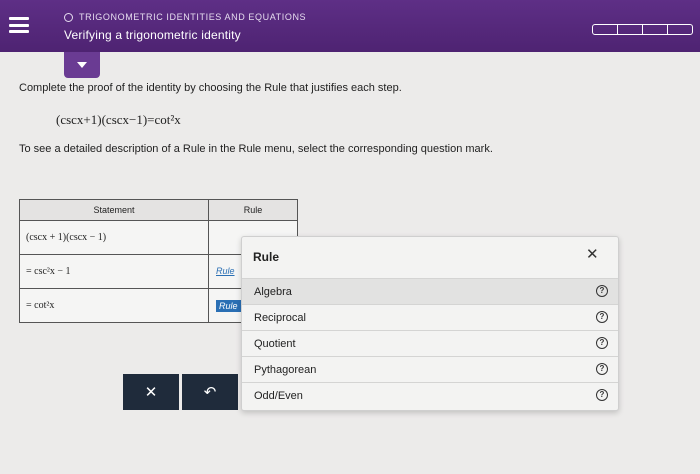  I want to click on chevron-down-icon, so click(82, 65).